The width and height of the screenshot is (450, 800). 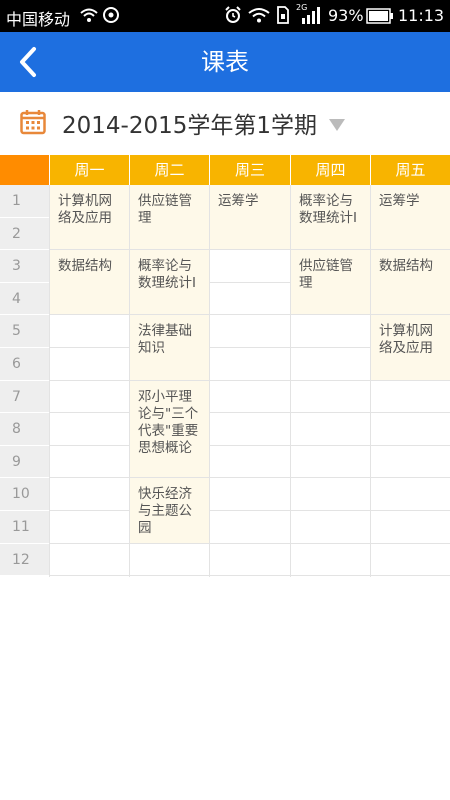 I want to click on period-number: 5, so click(x=24, y=331).